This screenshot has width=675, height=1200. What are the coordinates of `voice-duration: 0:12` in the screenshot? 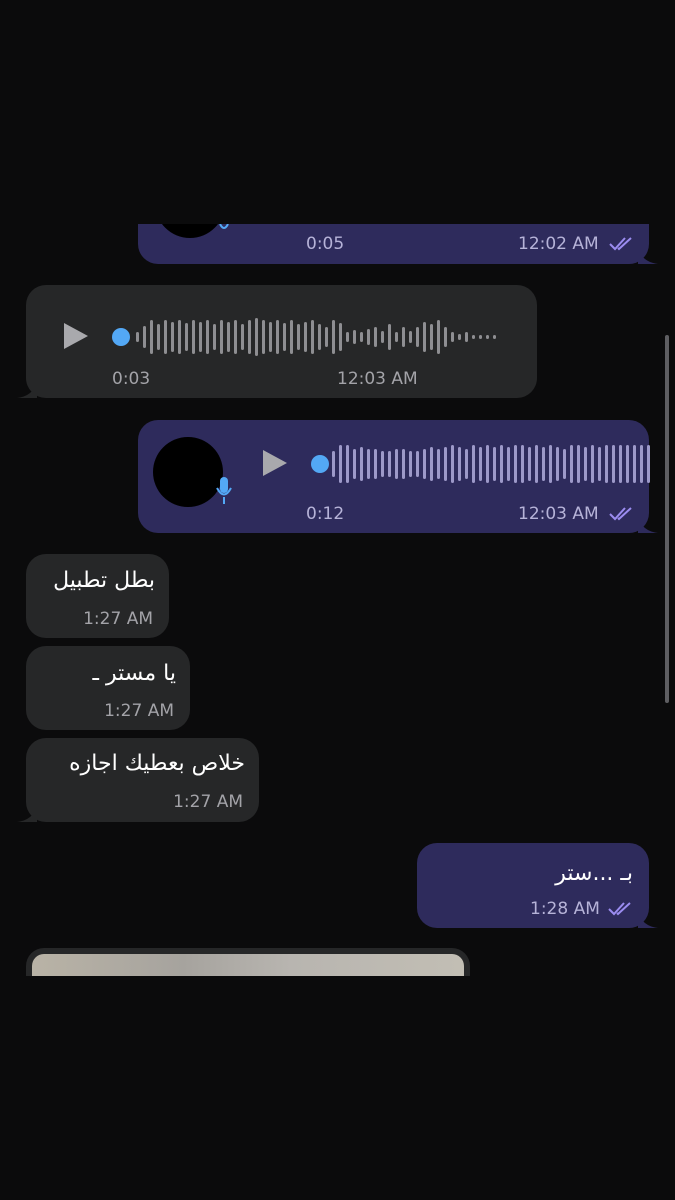 It's located at (325, 514).